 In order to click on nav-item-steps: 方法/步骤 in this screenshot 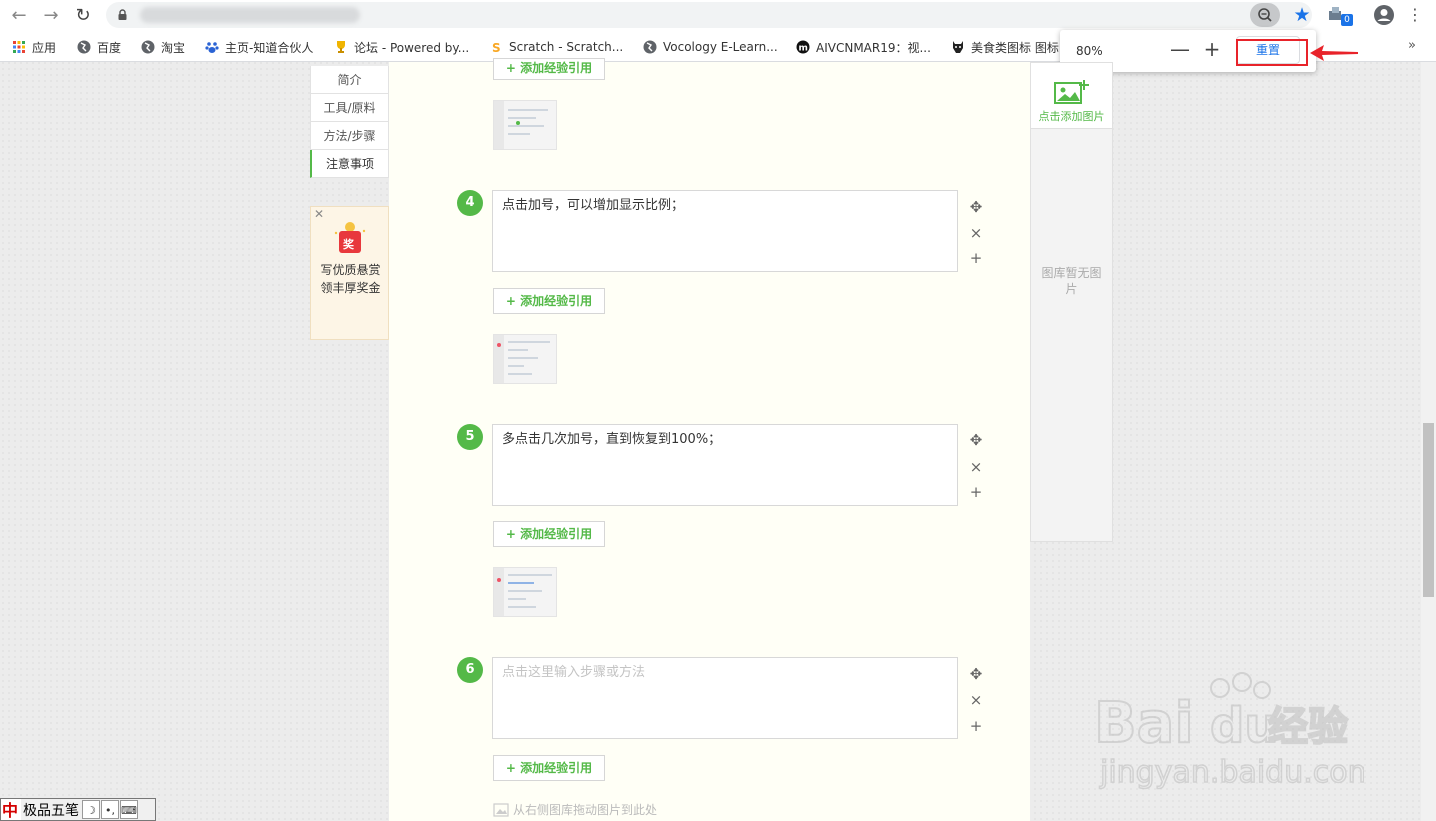, I will do `click(349, 136)`.